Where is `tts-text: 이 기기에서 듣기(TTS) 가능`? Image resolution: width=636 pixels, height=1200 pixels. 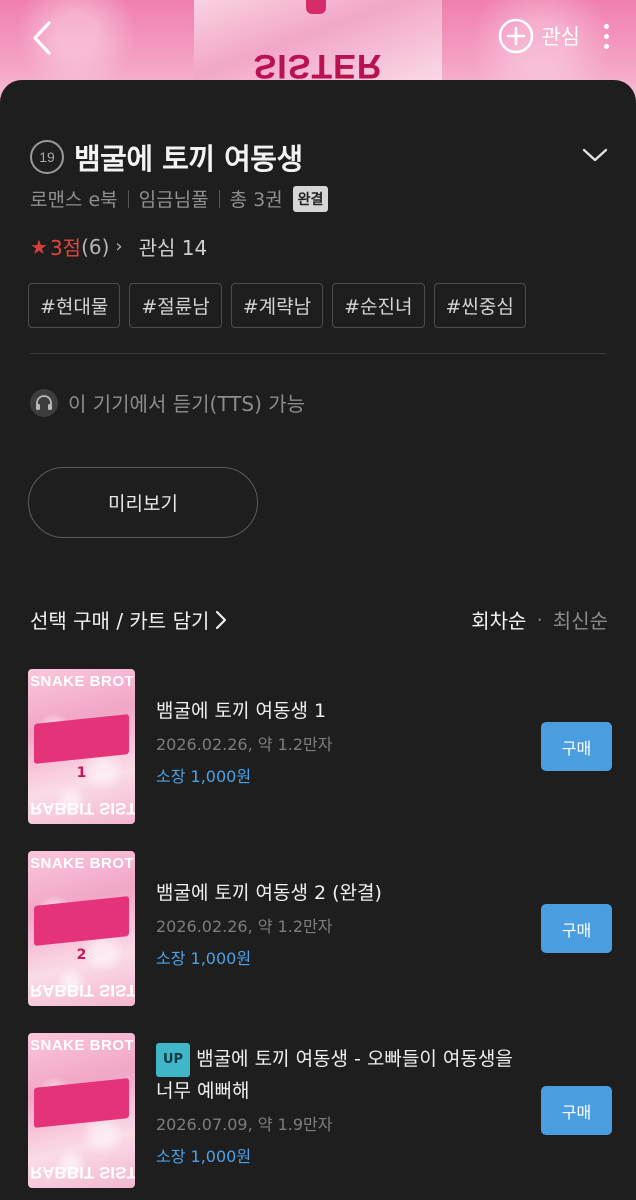 tts-text: 이 기기에서 듣기(TTS) 가능 is located at coordinates (187, 404).